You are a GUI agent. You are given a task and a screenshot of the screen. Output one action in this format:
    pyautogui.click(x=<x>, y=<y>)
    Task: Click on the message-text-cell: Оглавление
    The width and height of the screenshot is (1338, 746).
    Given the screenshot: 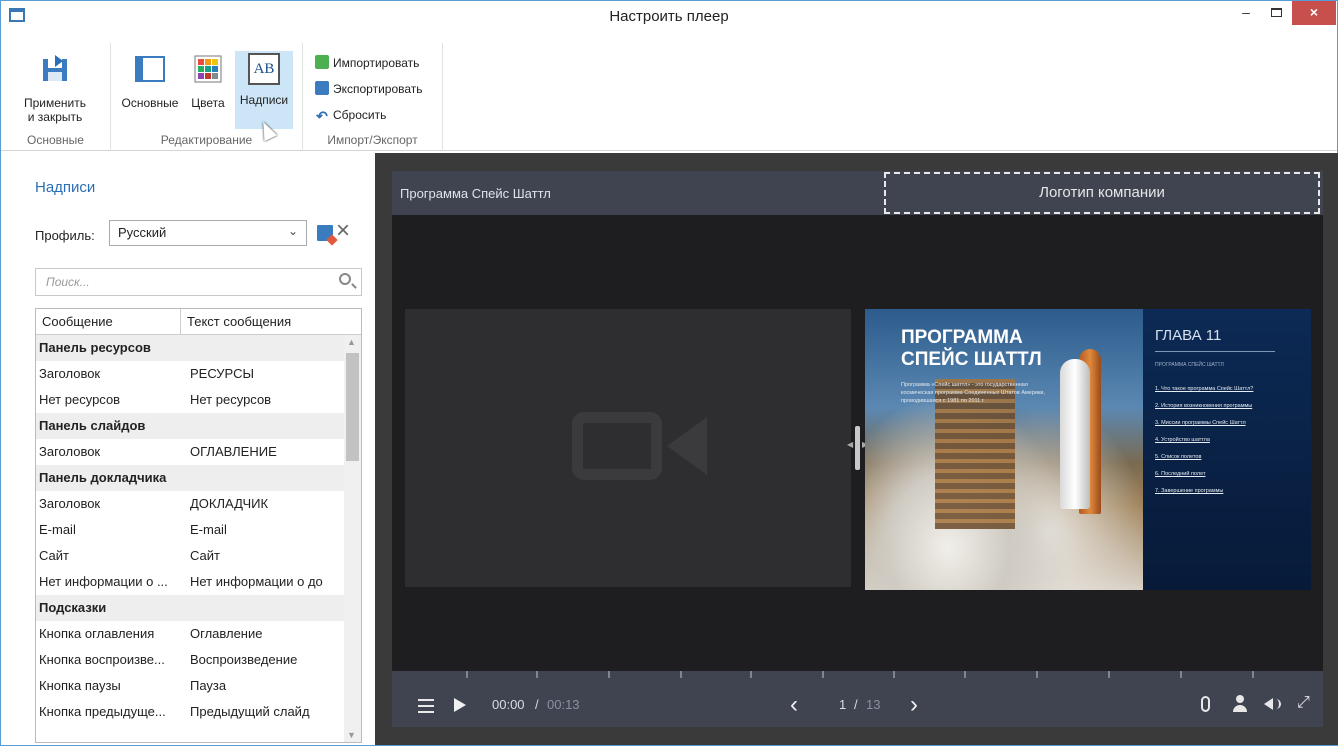 What is the action you would take?
    pyautogui.click(x=263, y=634)
    